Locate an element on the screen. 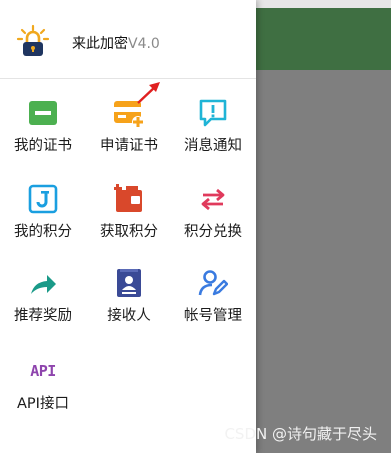  api-icon-text: API is located at coordinates (43, 371).